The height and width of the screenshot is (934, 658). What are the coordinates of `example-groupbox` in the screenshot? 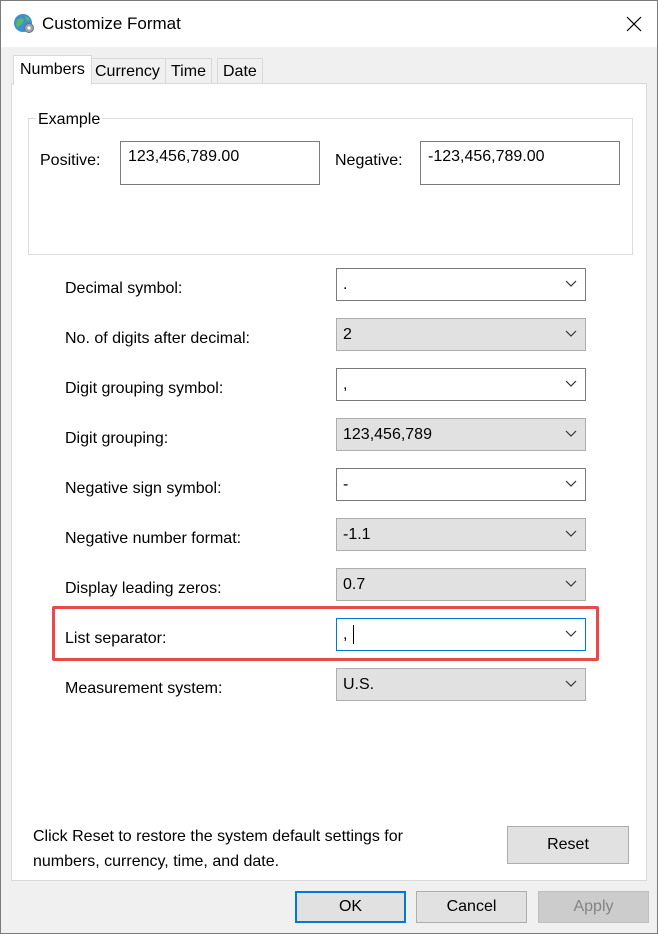 It's located at (330, 186).